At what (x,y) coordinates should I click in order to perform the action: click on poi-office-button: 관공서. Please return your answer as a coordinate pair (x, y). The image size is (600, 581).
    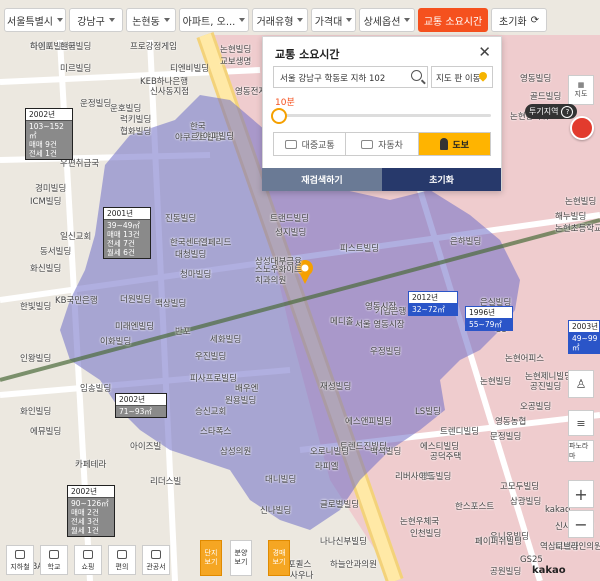
    Looking at the image, I should click on (156, 560).